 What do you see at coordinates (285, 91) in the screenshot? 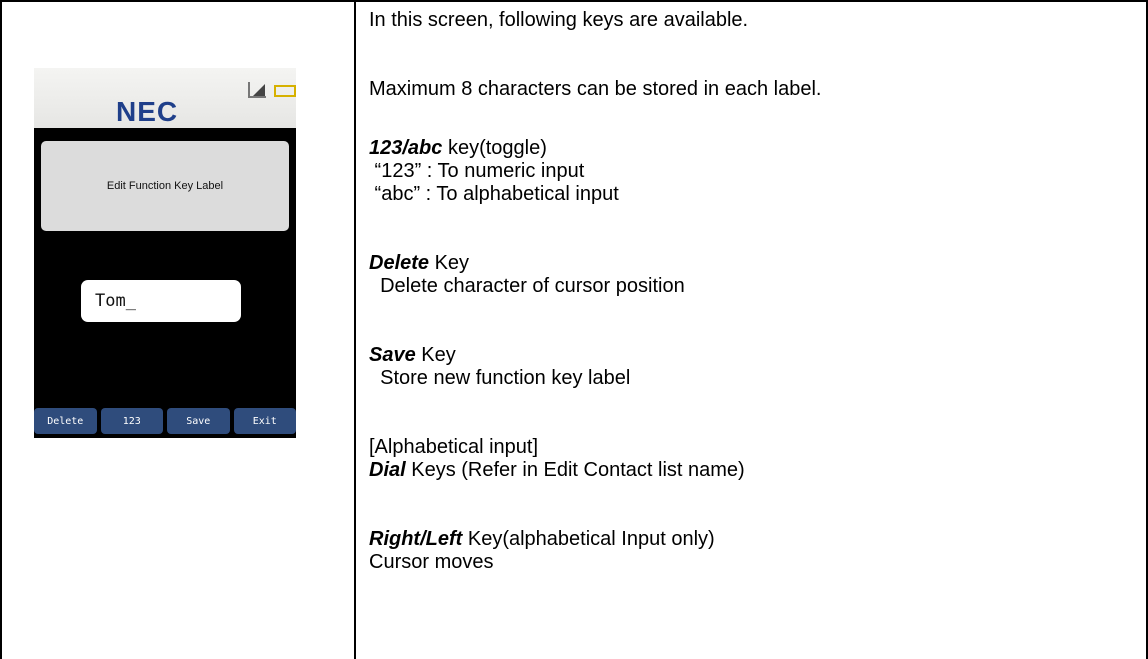
I see `battery-icon` at bounding box center [285, 91].